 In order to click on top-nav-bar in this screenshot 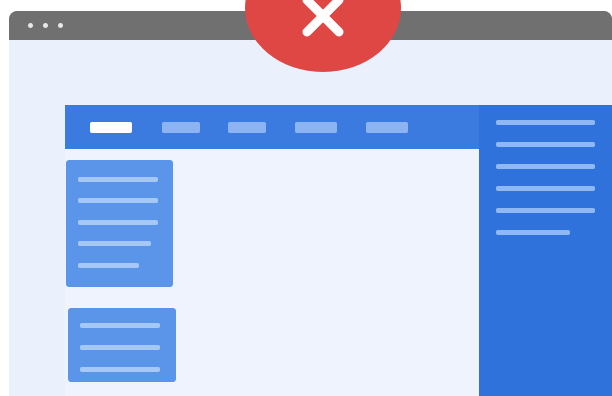, I will do `click(273, 127)`.